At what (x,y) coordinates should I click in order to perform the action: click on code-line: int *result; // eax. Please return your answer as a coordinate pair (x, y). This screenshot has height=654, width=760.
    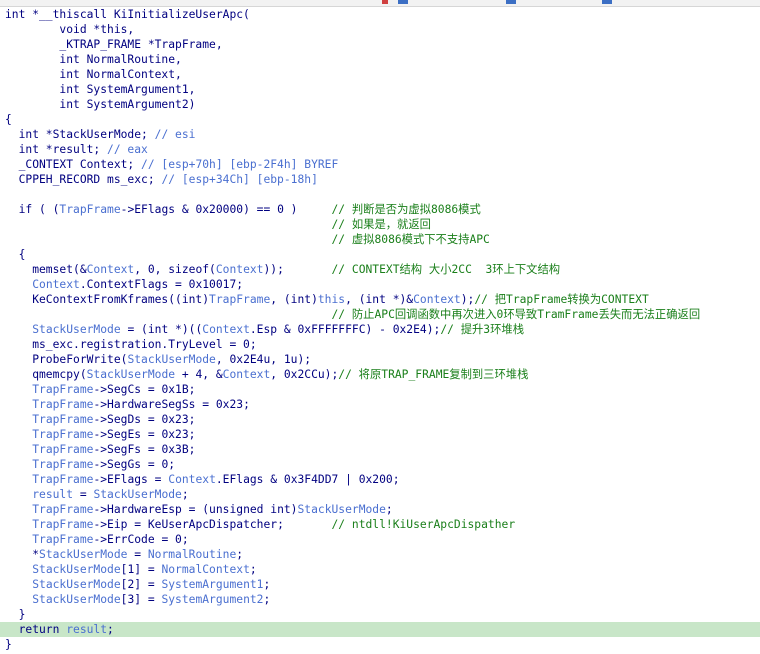
    Looking at the image, I should click on (380, 149).